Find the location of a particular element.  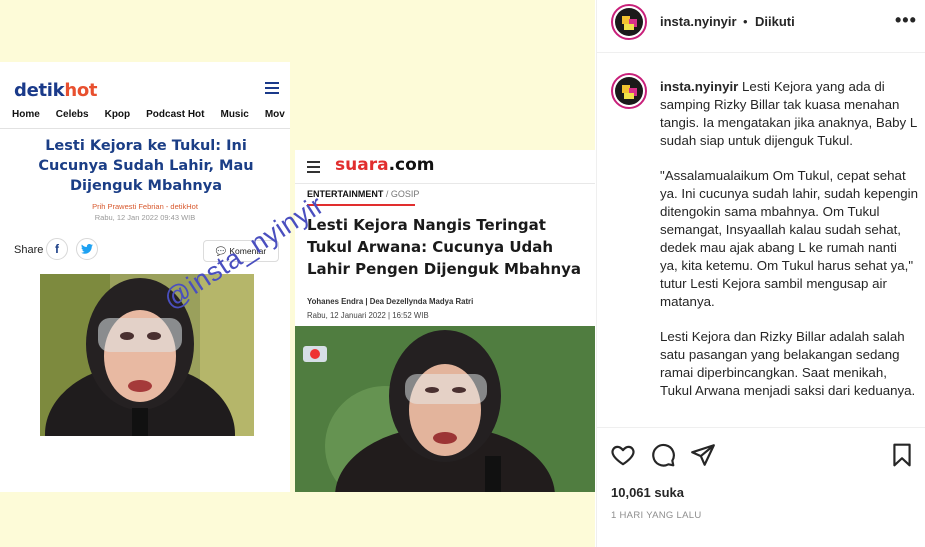

detik-nav-item: Mov is located at coordinates (274, 114).